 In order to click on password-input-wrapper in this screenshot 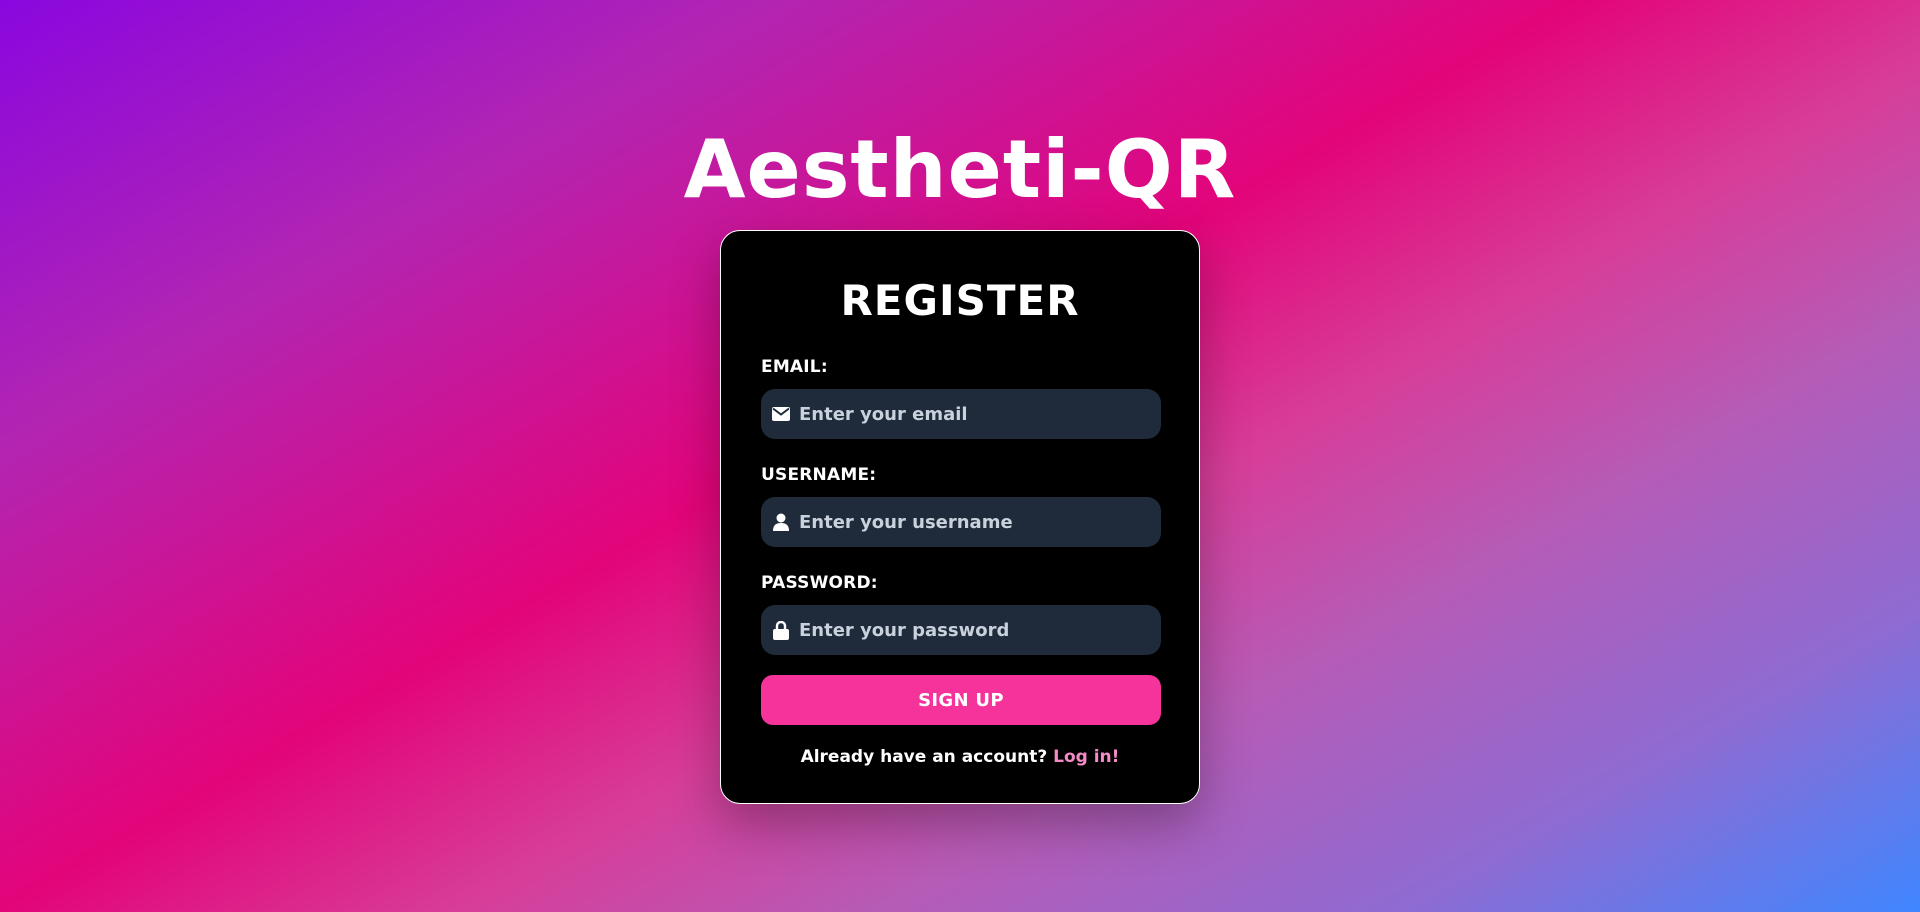, I will do `click(961, 630)`.